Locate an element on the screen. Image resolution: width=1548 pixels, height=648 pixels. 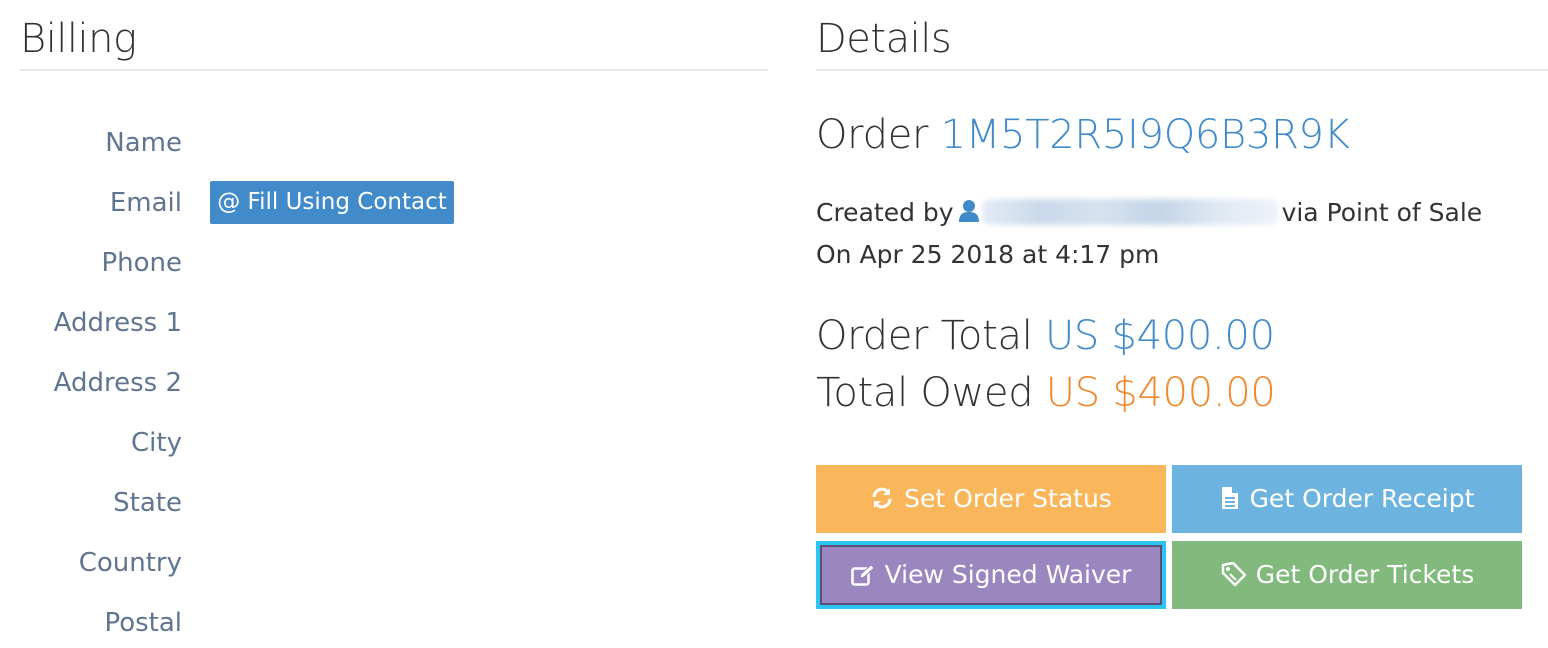
set-order-status-label: Set Order Status is located at coordinates (1008, 498).